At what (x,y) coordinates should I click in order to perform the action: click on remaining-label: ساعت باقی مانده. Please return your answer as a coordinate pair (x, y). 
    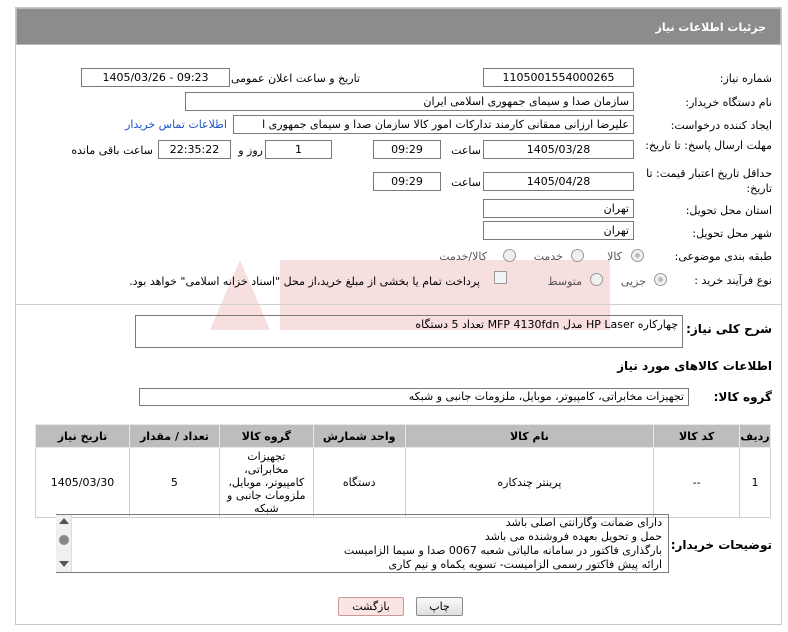
    Looking at the image, I should click on (112, 150).